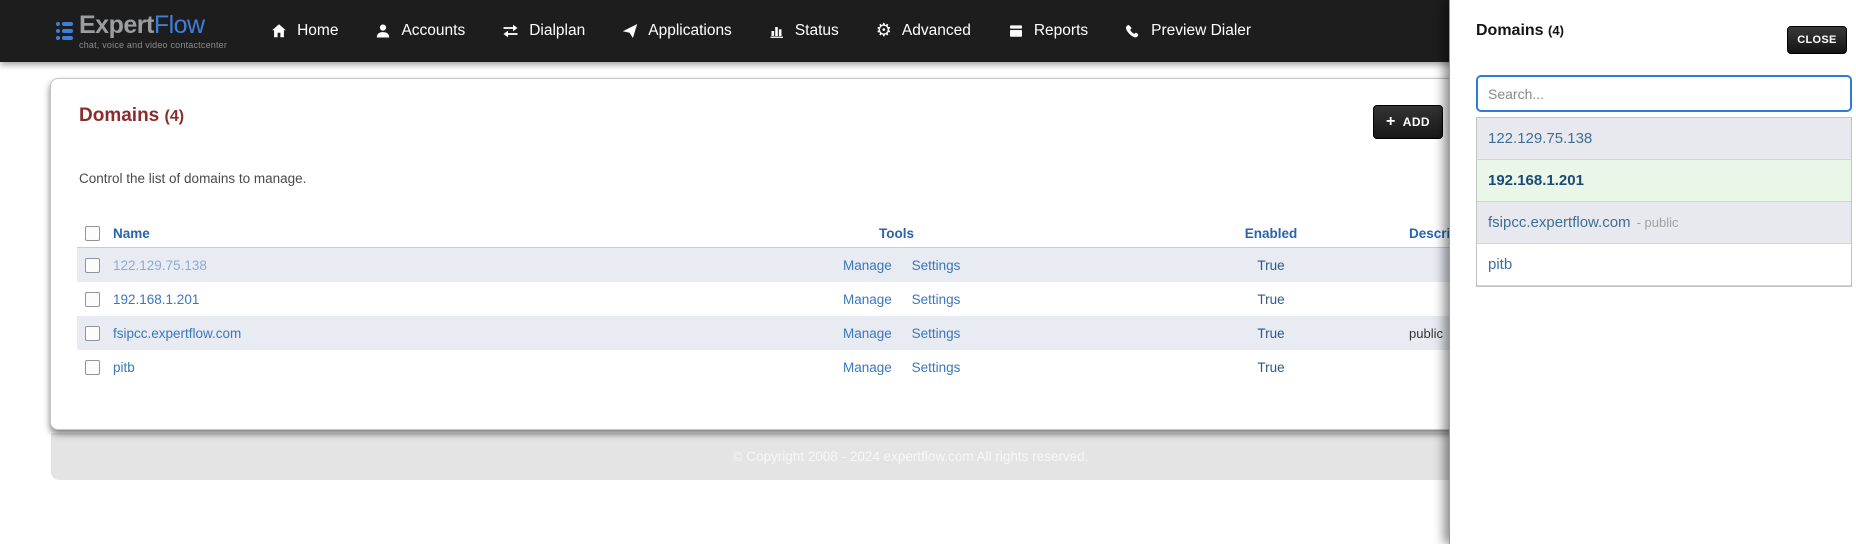  I want to click on nav-item-home: Home, so click(304, 31).